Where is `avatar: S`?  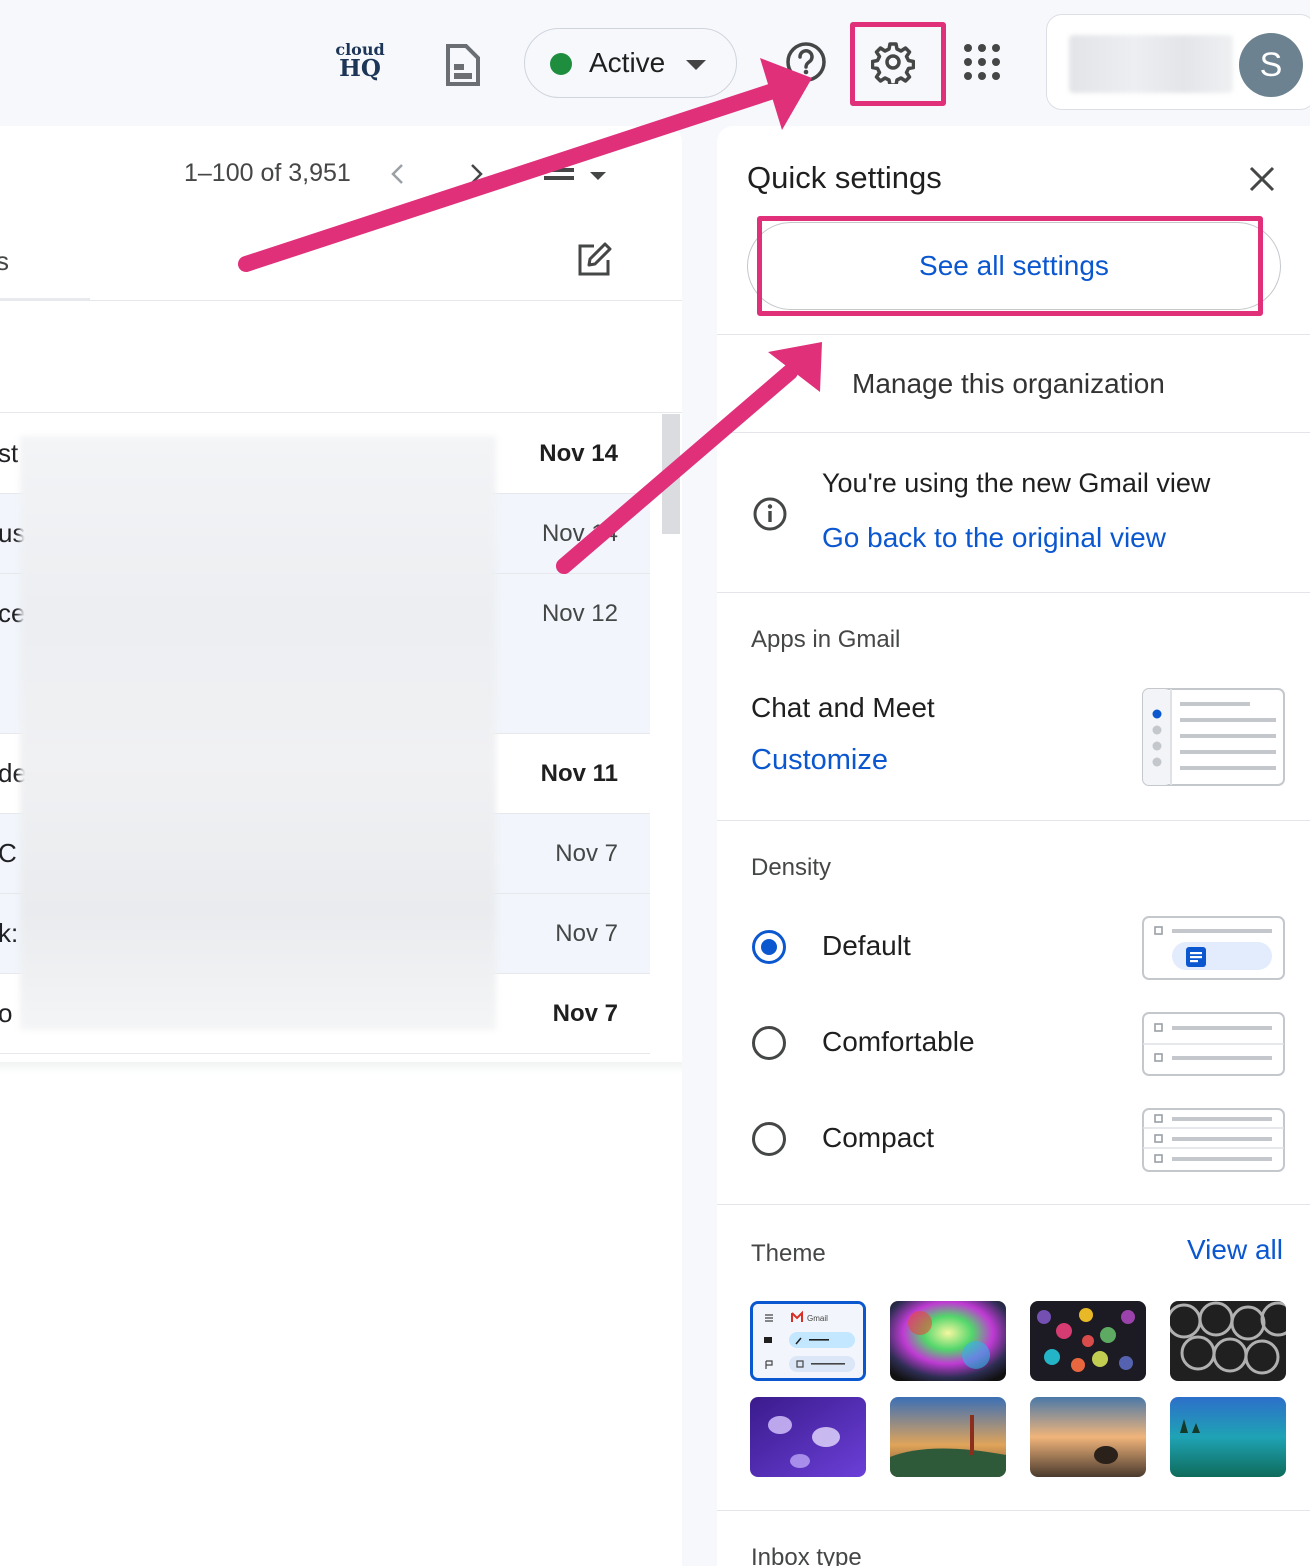
avatar: S is located at coordinates (1271, 65).